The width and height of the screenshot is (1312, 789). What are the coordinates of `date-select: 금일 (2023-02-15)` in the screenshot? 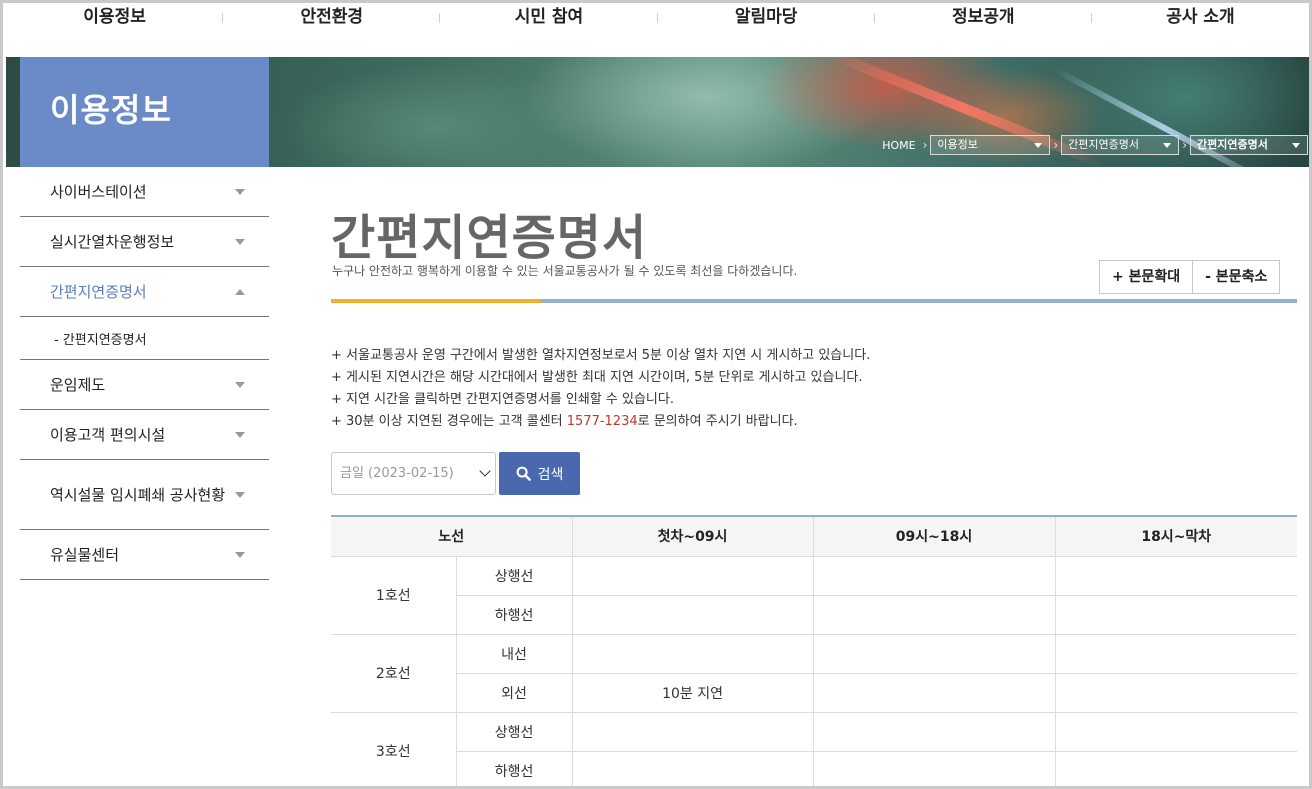 It's located at (413, 473).